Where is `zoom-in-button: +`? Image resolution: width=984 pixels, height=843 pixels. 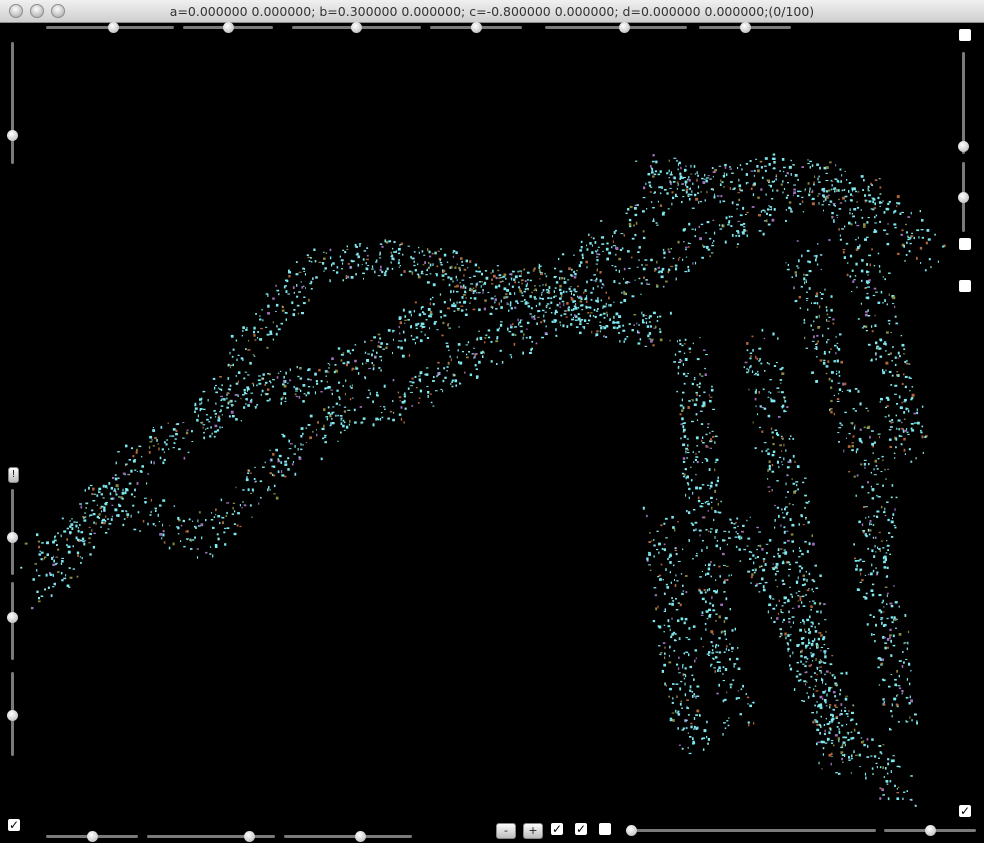
zoom-in-button: + is located at coordinates (533, 831).